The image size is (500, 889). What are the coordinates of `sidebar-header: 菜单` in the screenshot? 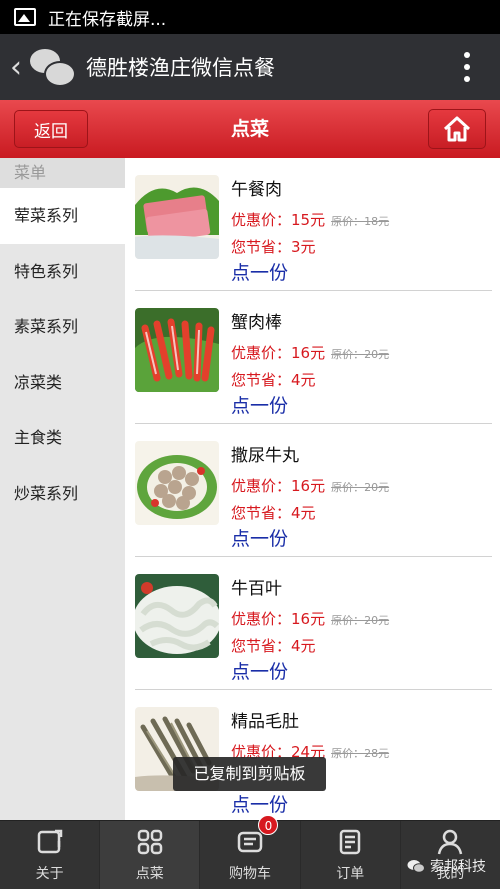 It's located at (62, 173).